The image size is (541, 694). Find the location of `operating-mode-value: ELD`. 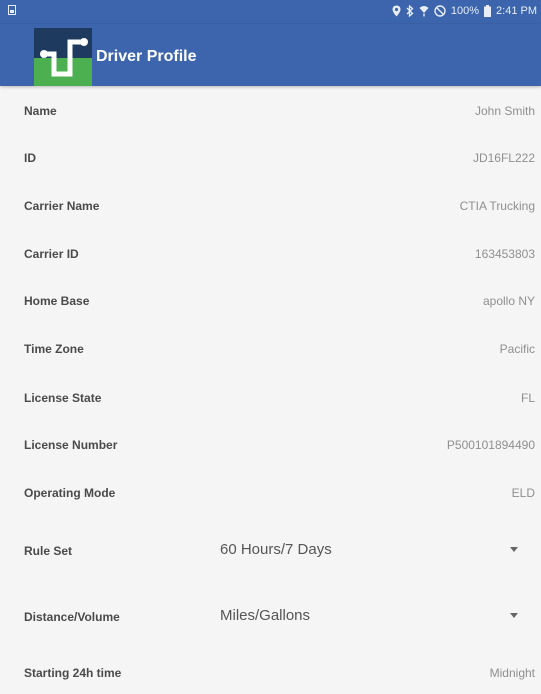

operating-mode-value: ELD is located at coordinates (523, 493).